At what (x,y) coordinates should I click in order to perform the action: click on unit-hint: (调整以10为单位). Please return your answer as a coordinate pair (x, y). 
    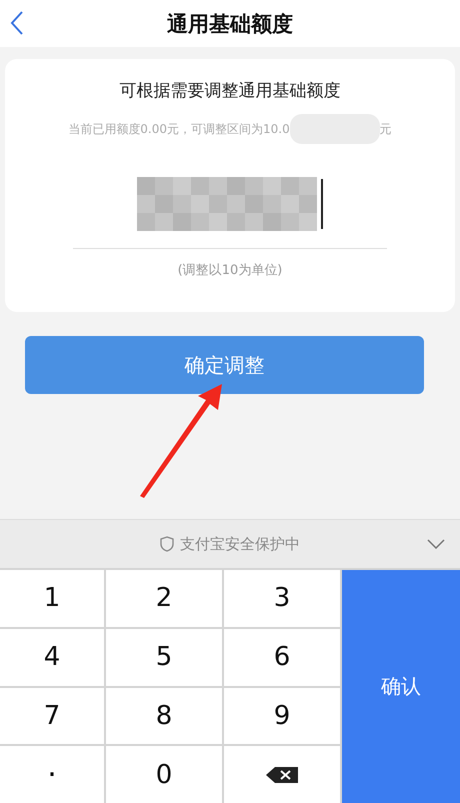
    Looking at the image, I should click on (230, 270).